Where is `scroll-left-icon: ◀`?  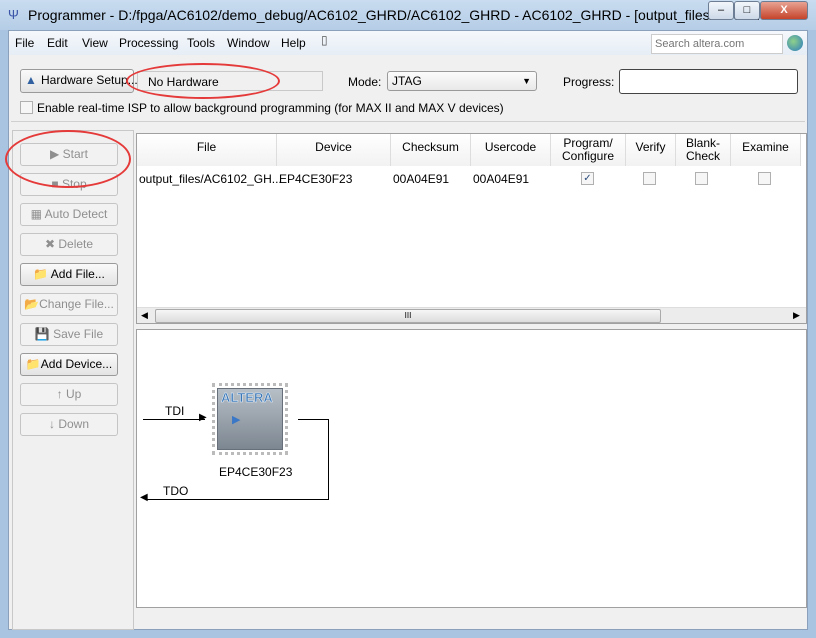 scroll-left-icon: ◀ is located at coordinates (144, 315).